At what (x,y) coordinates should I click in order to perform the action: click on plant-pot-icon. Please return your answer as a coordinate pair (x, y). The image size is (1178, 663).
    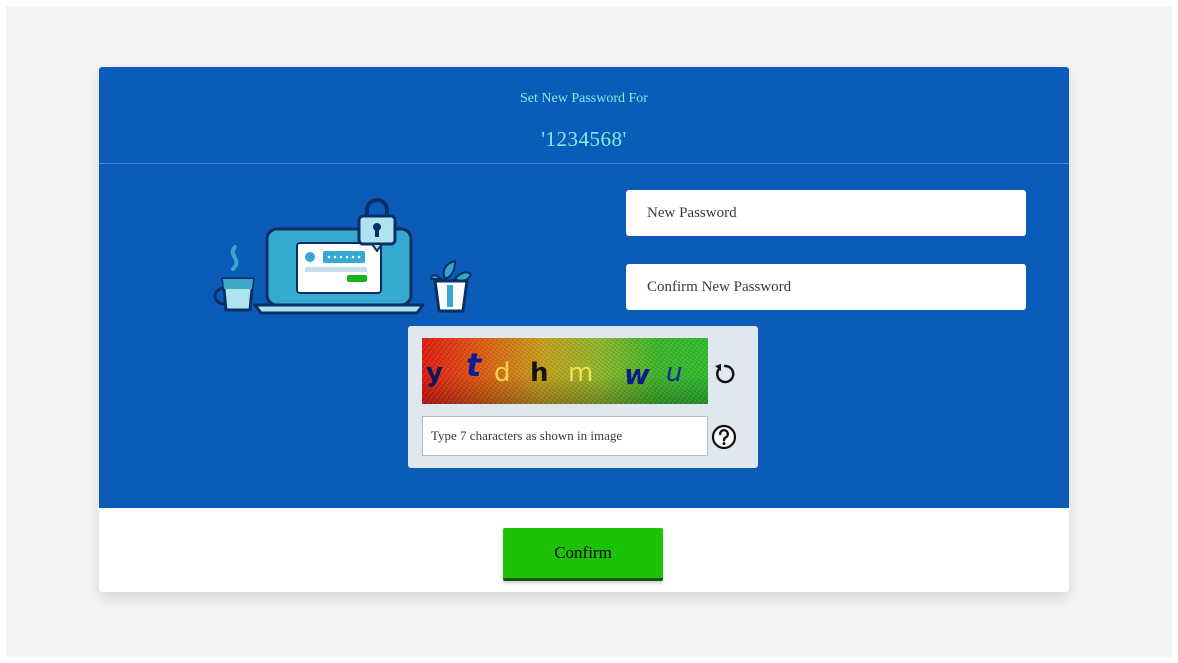
    Looking at the image, I should click on (451, 286).